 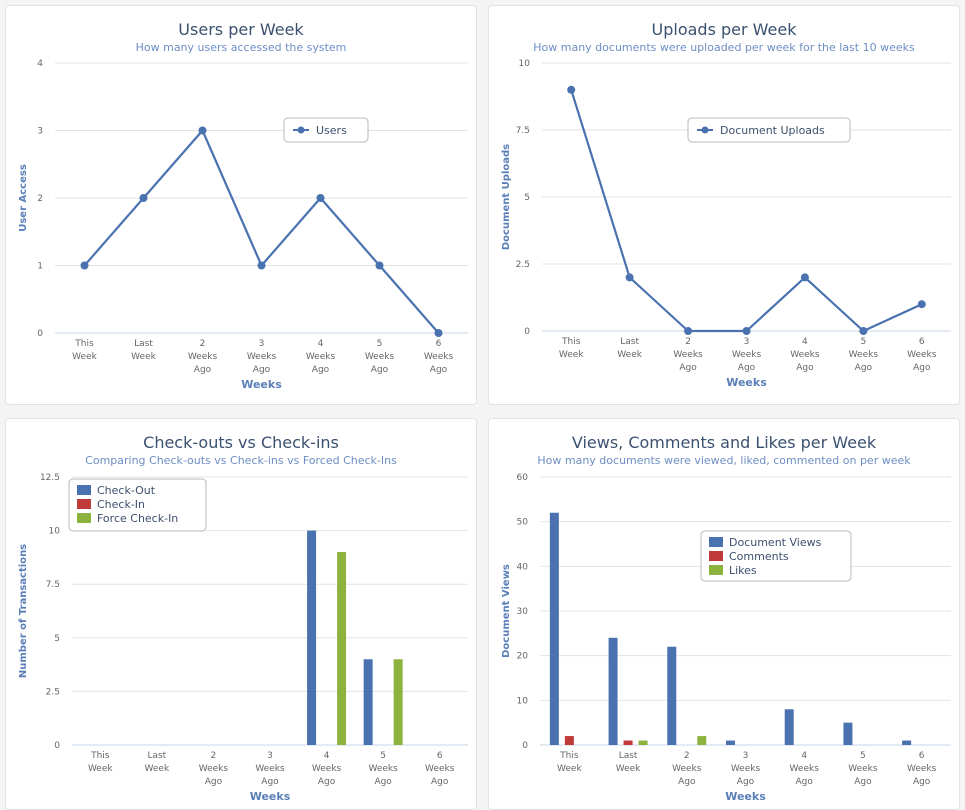 What do you see at coordinates (523, 265) in the screenshot?
I see `y-tick-label: 2.5` at bounding box center [523, 265].